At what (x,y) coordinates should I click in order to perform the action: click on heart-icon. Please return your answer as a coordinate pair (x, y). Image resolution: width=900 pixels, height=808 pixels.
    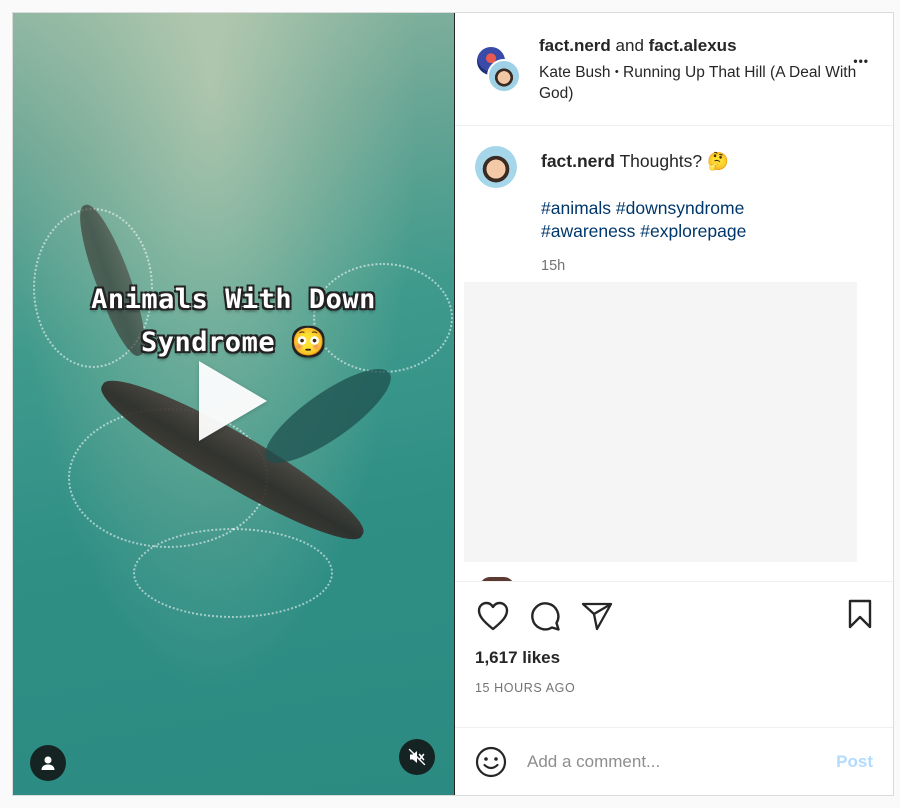
    Looking at the image, I should click on (493, 616).